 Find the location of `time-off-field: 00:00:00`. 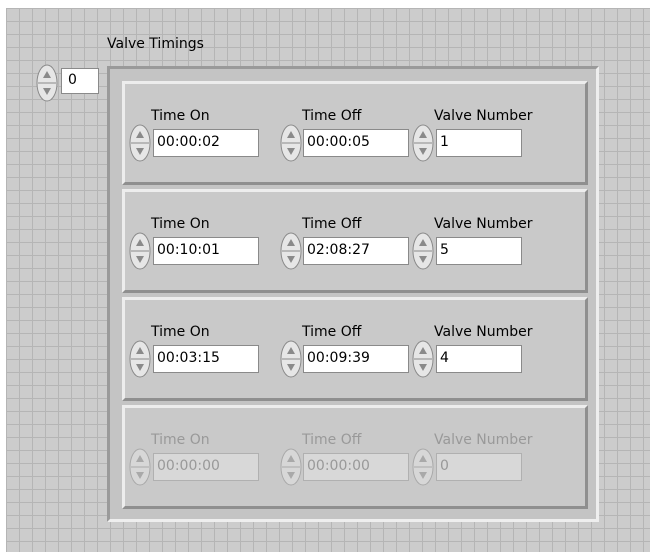

time-off-field: 00:00:00 is located at coordinates (356, 467).